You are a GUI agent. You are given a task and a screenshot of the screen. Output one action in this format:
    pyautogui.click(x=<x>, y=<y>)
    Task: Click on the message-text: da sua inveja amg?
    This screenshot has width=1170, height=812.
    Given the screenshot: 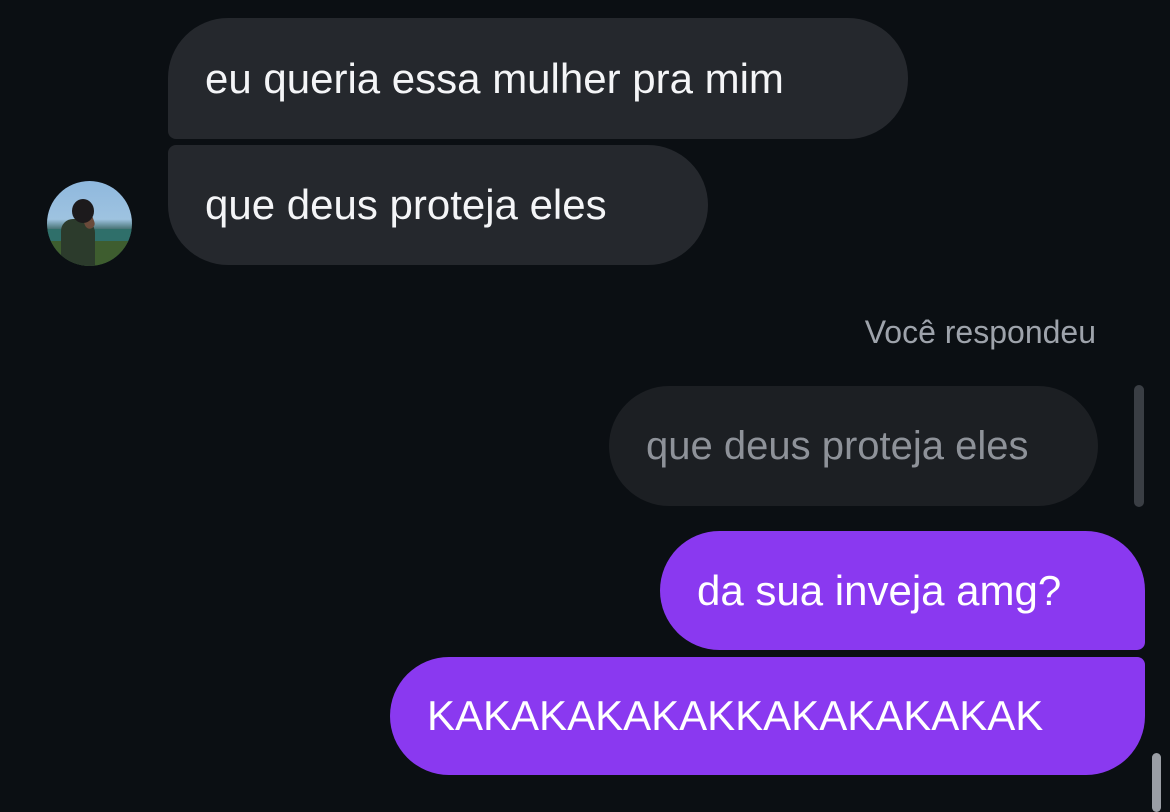 What is the action you would take?
    pyautogui.click(x=879, y=590)
    